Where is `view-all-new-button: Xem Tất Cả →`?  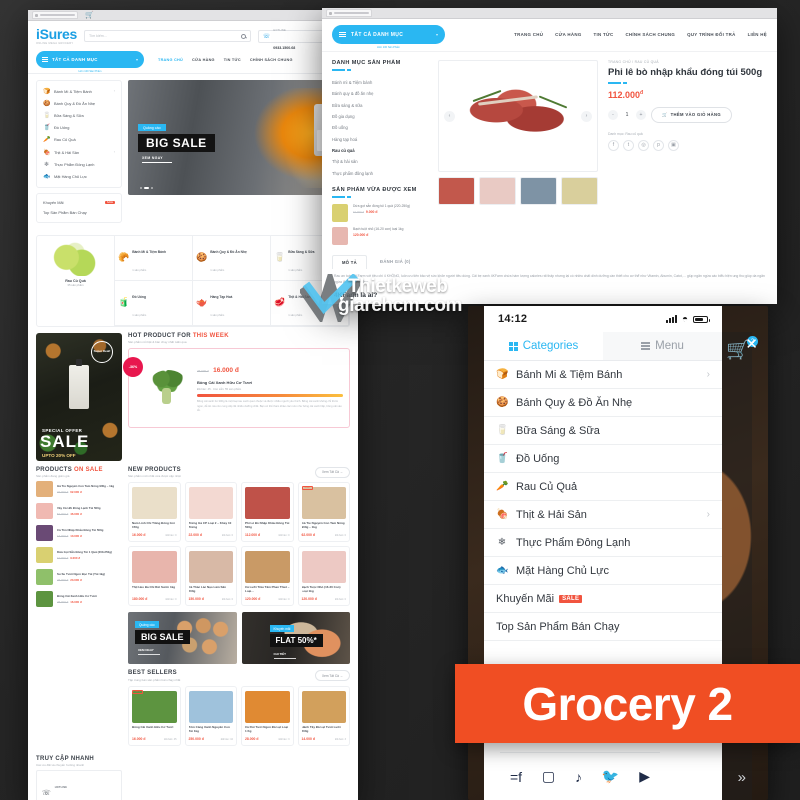 view-all-new-button: Xem Tất Cả → is located at coordinates (332, 472).